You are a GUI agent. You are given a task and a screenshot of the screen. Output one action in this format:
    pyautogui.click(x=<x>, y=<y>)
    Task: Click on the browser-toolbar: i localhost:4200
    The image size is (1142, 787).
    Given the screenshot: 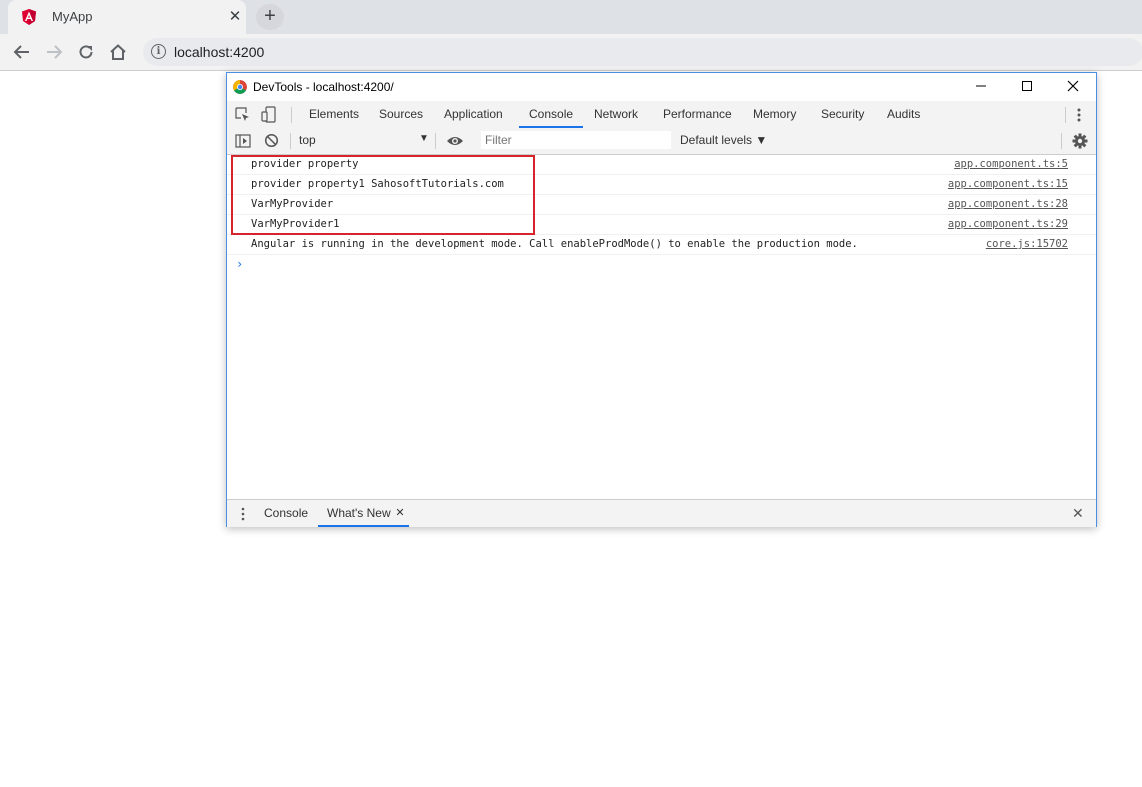 What is the action you would take?
    pyautogui.click(x=571, y=52)
    